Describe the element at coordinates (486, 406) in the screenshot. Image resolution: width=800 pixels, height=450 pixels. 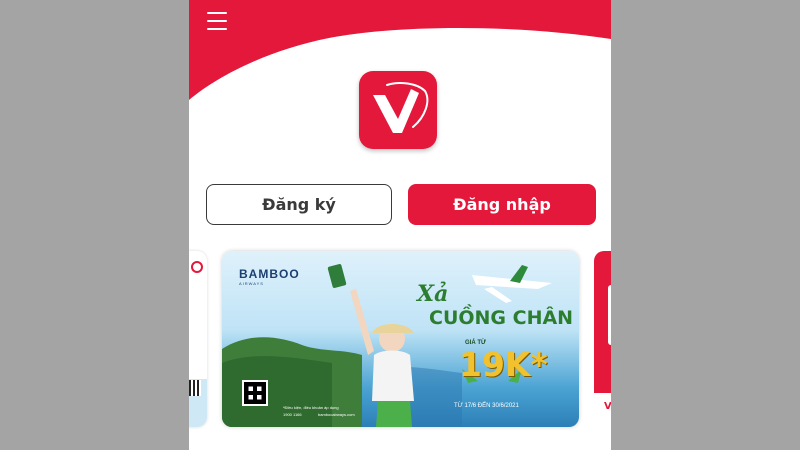
I see `banner-dates: TỪ 17/6 ĐẾN 30/6/2021` at that location.